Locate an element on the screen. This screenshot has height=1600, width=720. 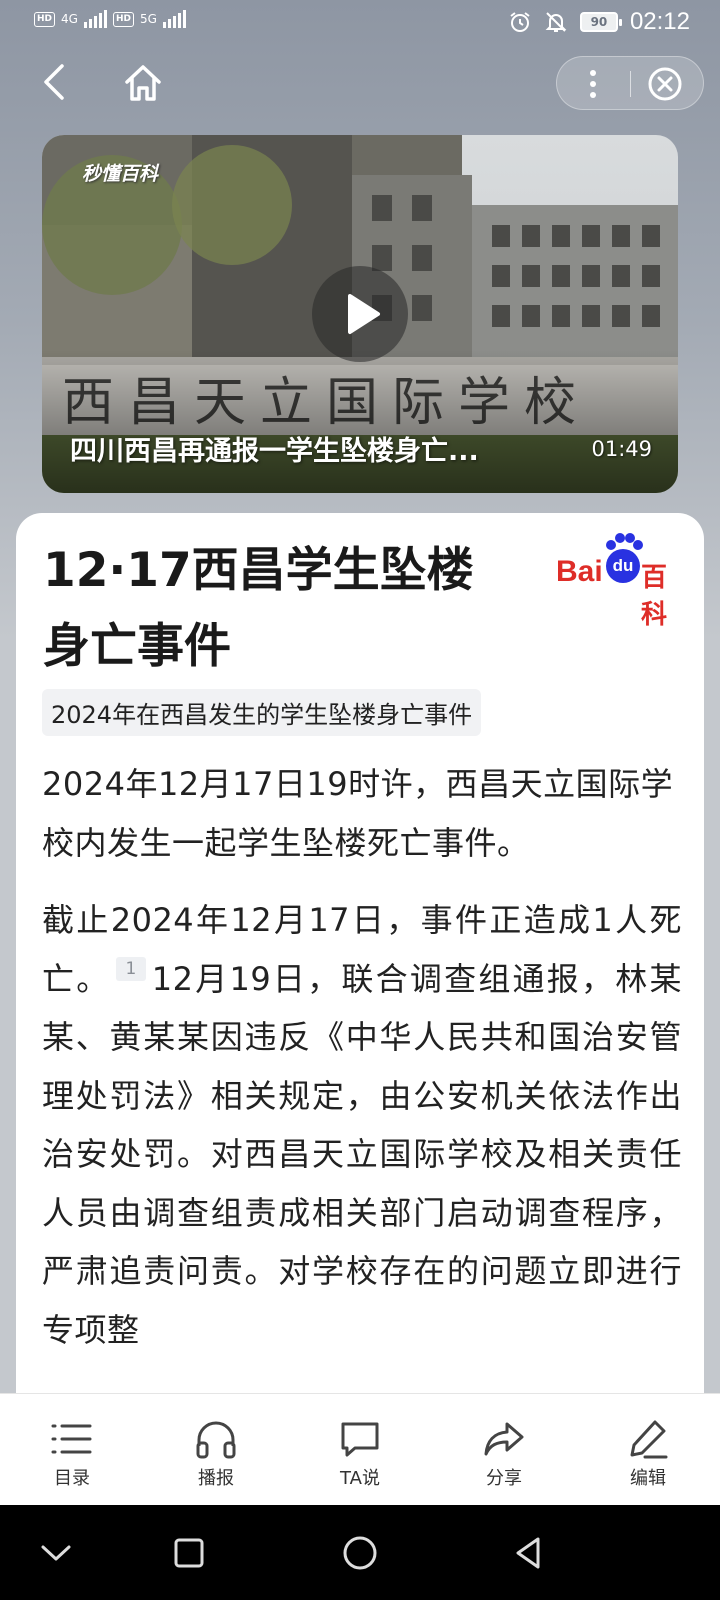
square-icon is located at coordinates (189, 1553).